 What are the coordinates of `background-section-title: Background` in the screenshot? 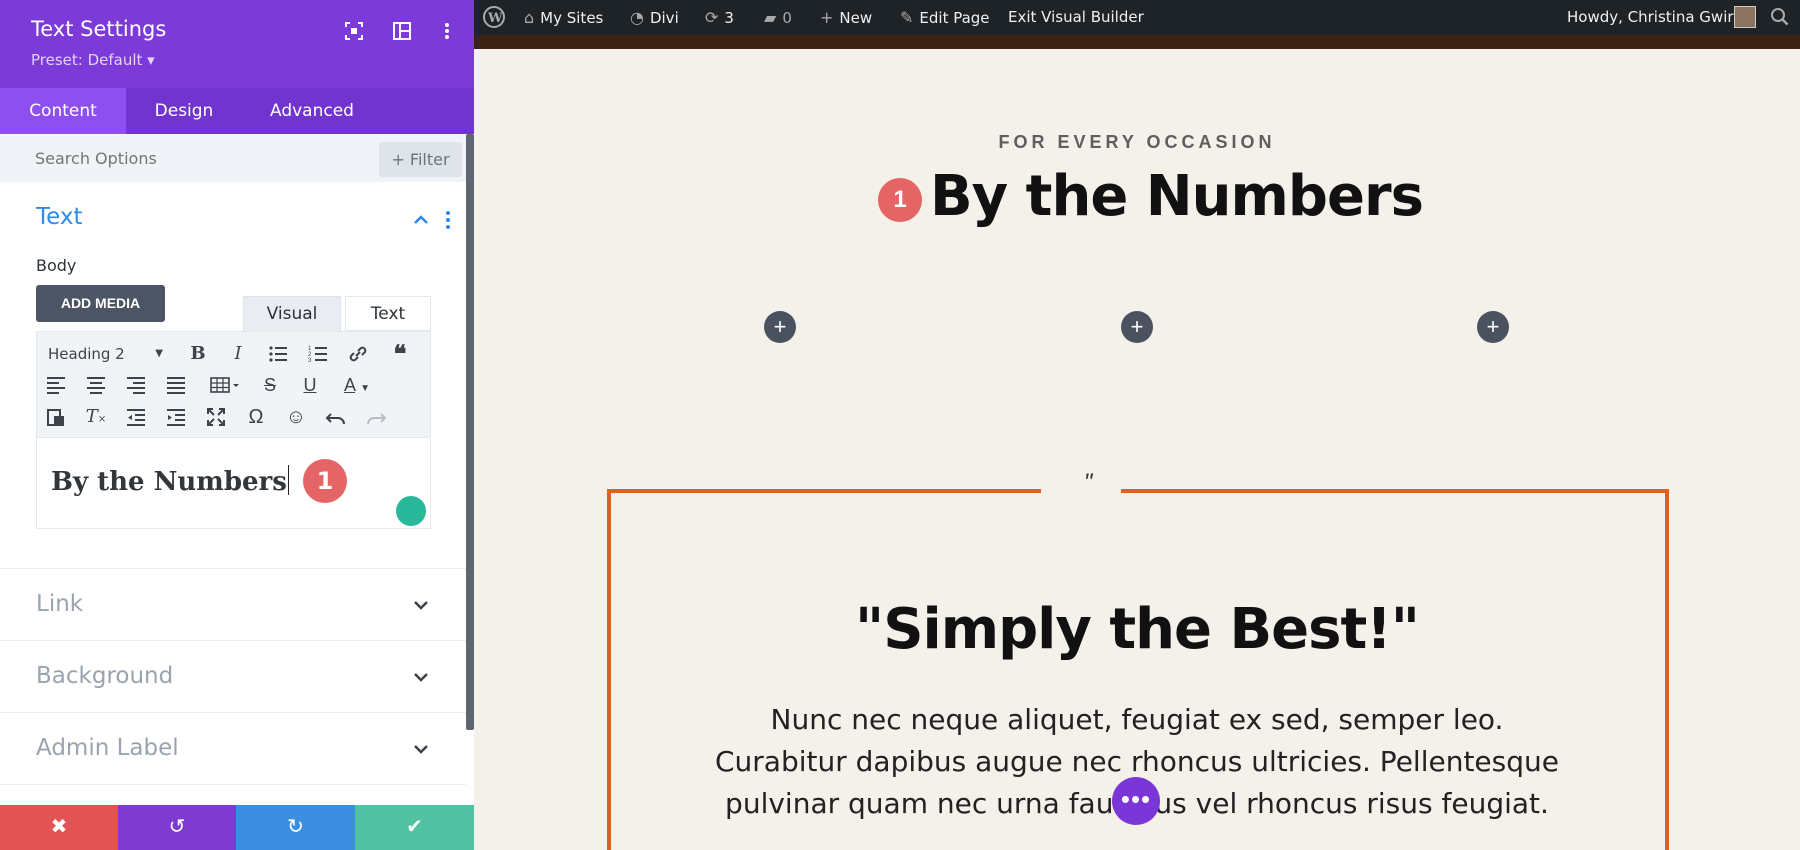 It's located at (105, 676).